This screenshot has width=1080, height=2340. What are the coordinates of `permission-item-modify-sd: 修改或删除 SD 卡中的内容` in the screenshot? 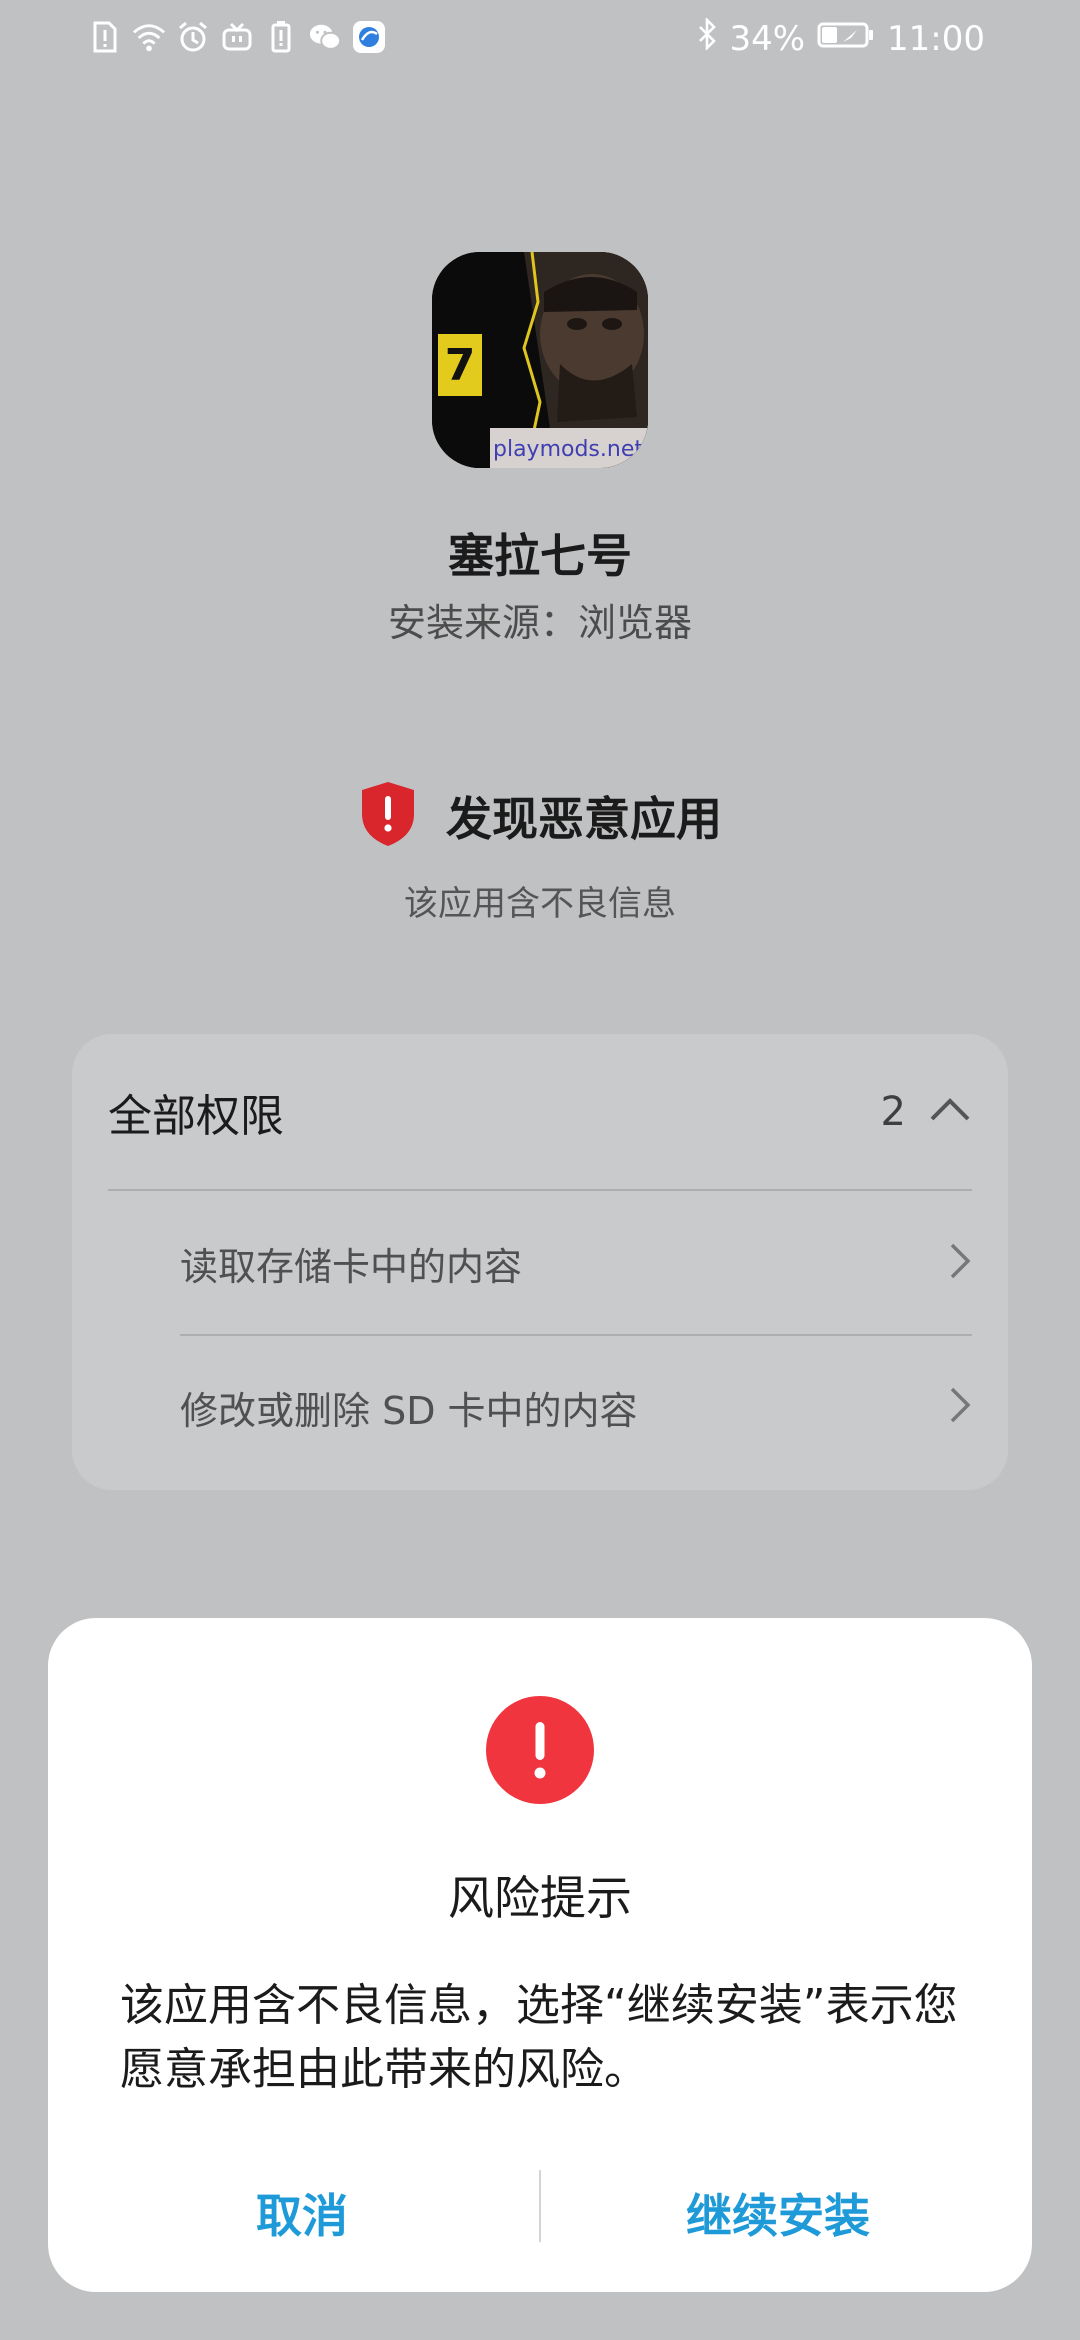 It's located at (576, 1407).